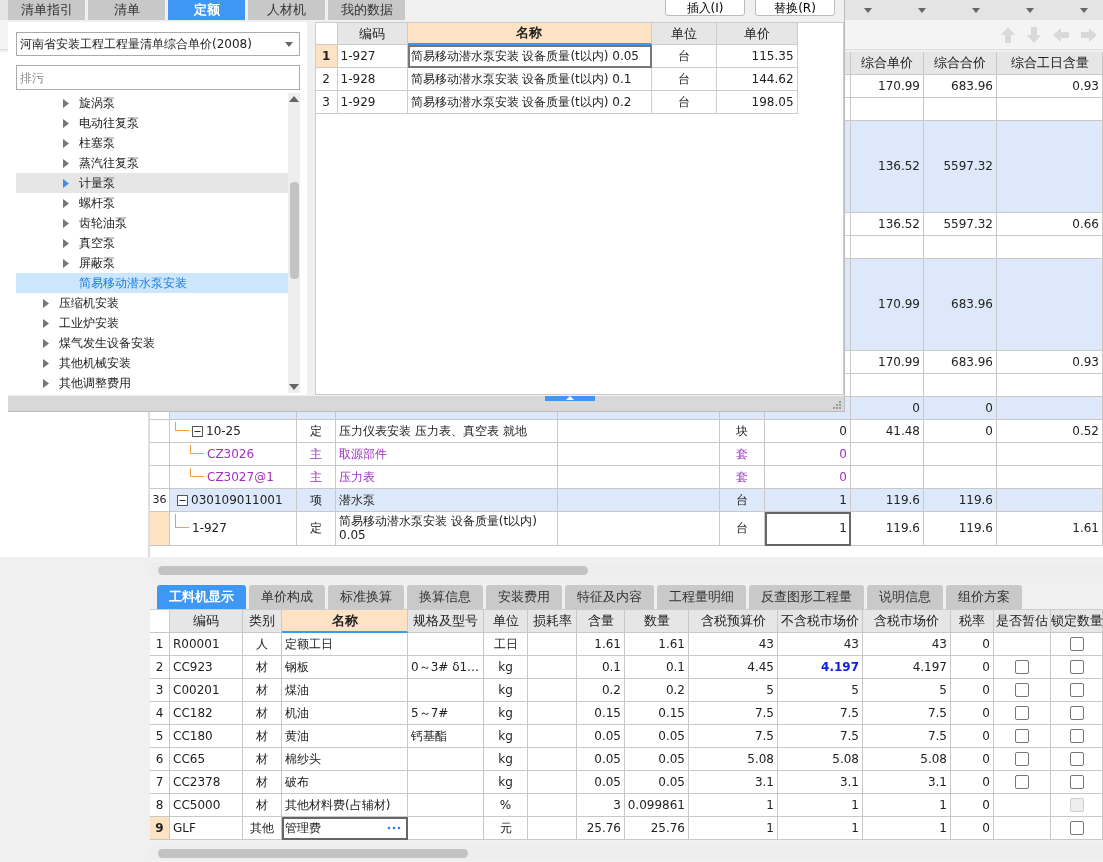 This screenshot has height=862, width=1103. I want to click on column-header: 综合工日含量, so click(1050, 63).